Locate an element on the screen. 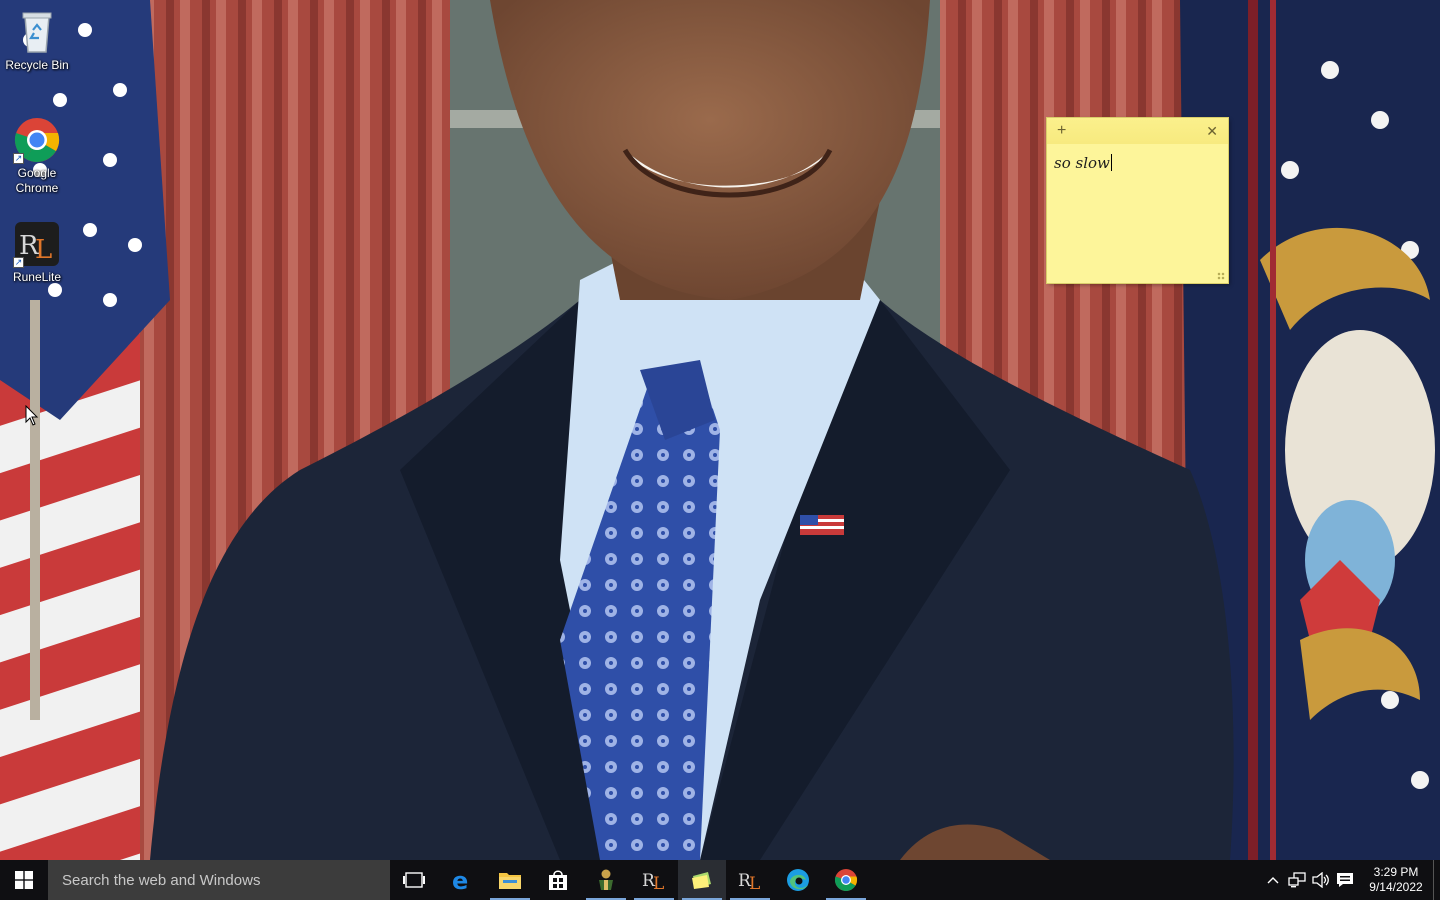 The height and width of the screenshot is (900, 1440). network-icon is located at coordinates (1297, 880).